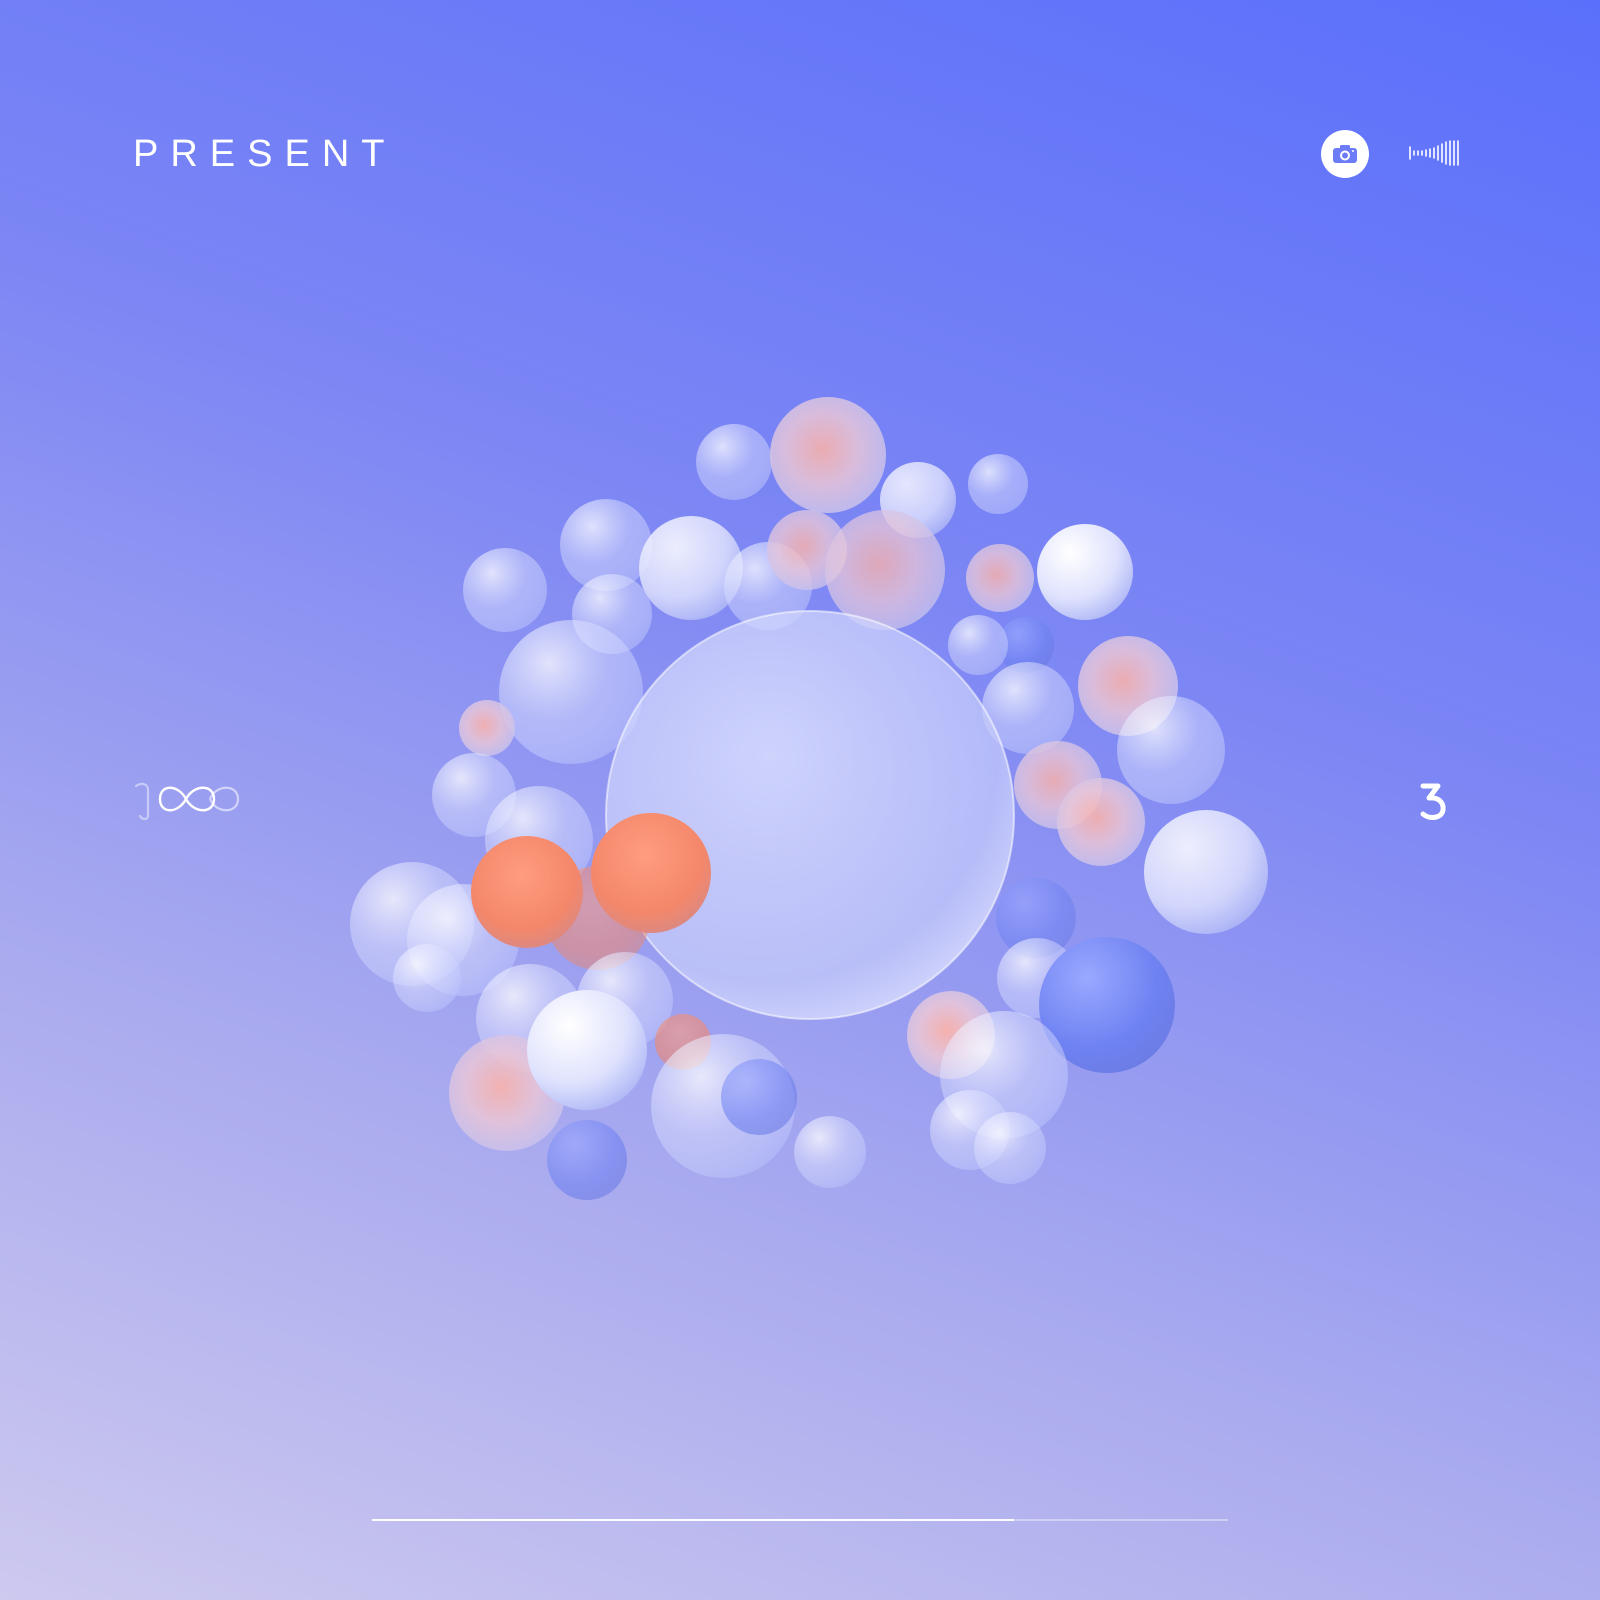 The width and height of the screenshot is (1600, 1600). Describe the element at coordinates (587, 1050) in the screenshot. I see `white-sphere` at that location.